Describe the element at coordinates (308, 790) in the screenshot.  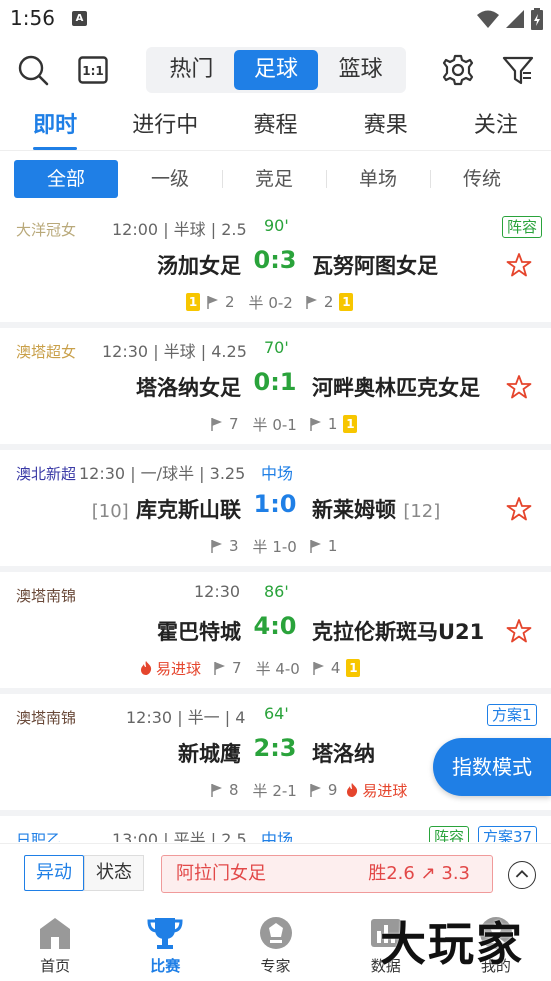
I see `match-stats: 8 半 2-1 9 易进球` at that location.